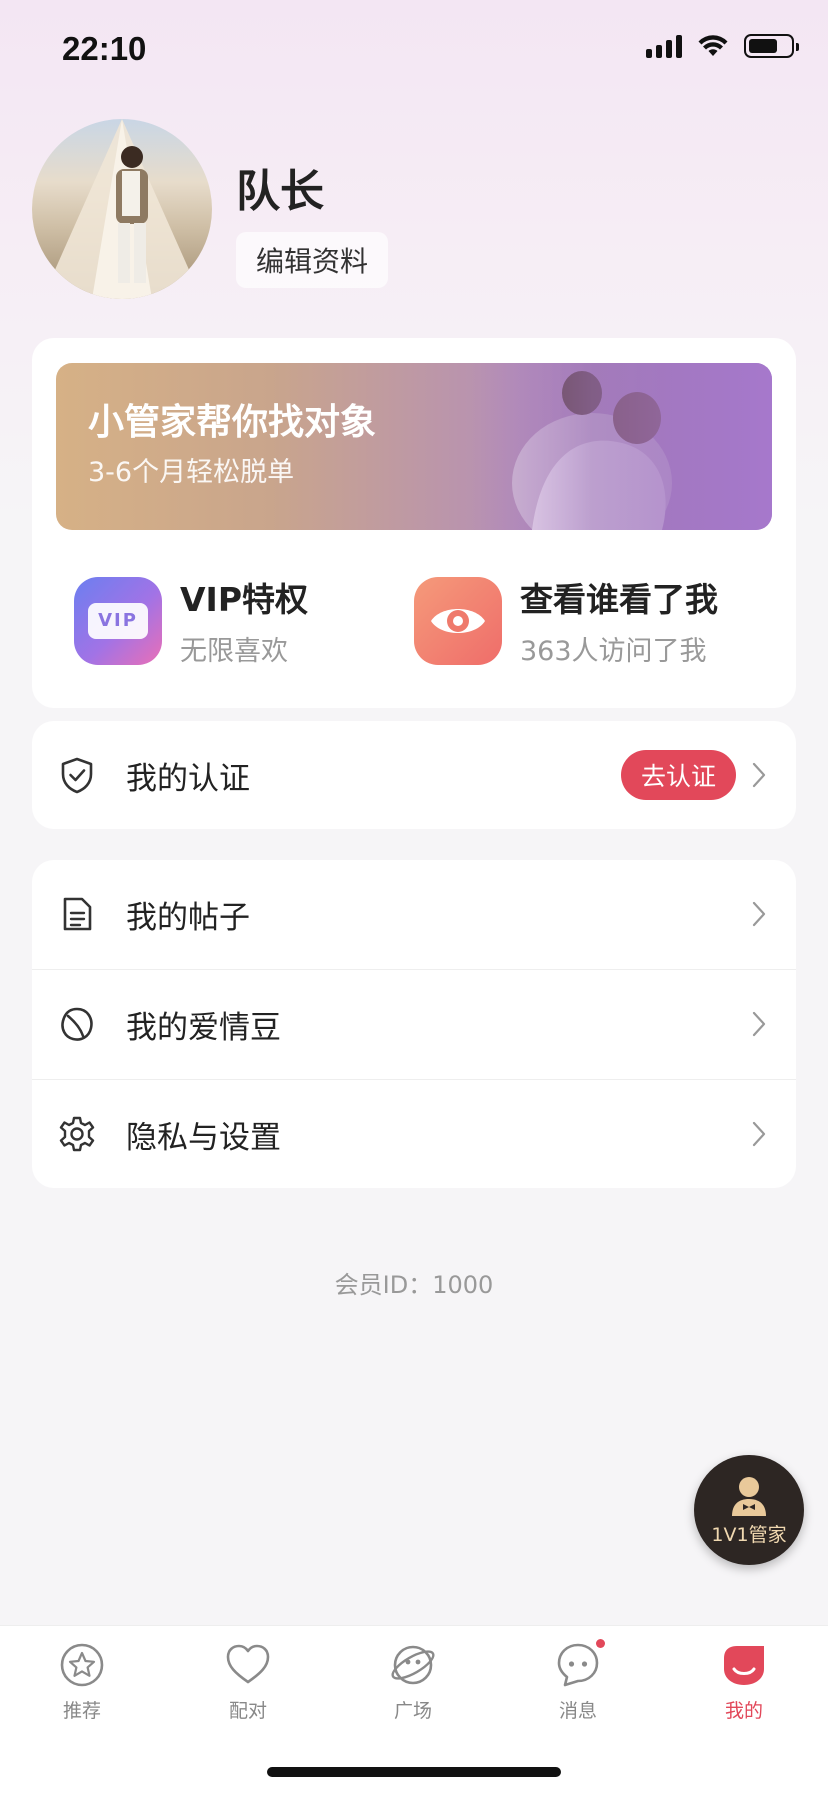  I want to click on verify-now-button: 去认证, so click(678, 775).